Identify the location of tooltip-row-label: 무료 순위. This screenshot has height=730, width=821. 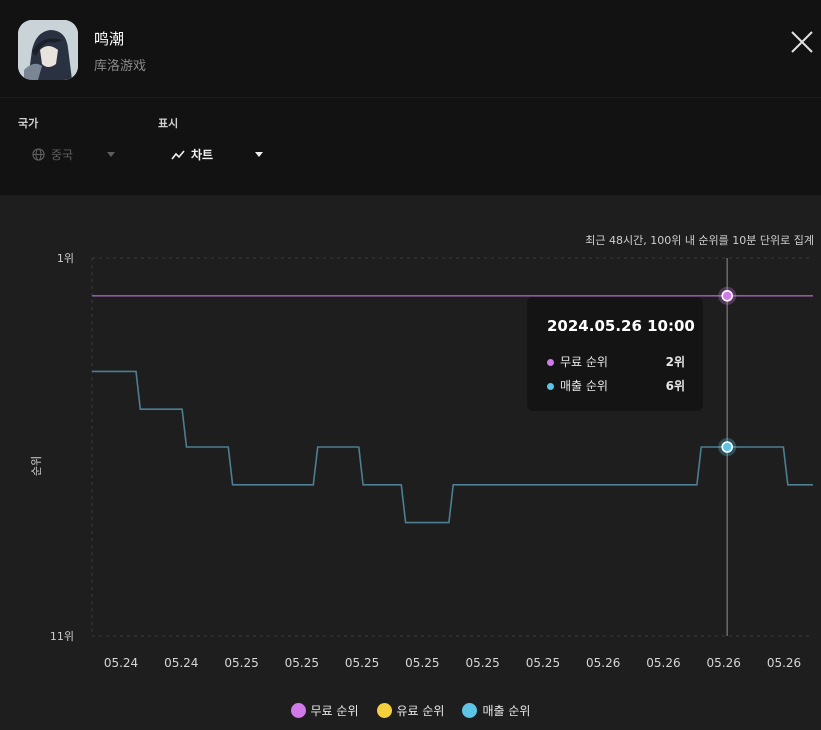
(584, 362).